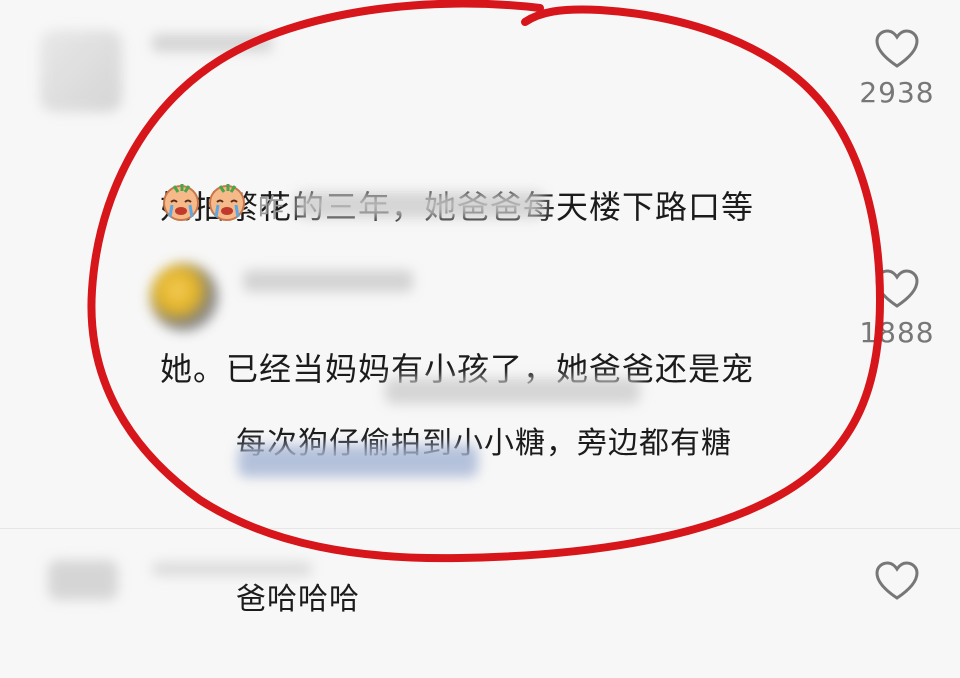  I want to click on comment-meta-visible: 昨, so click(271, 209).